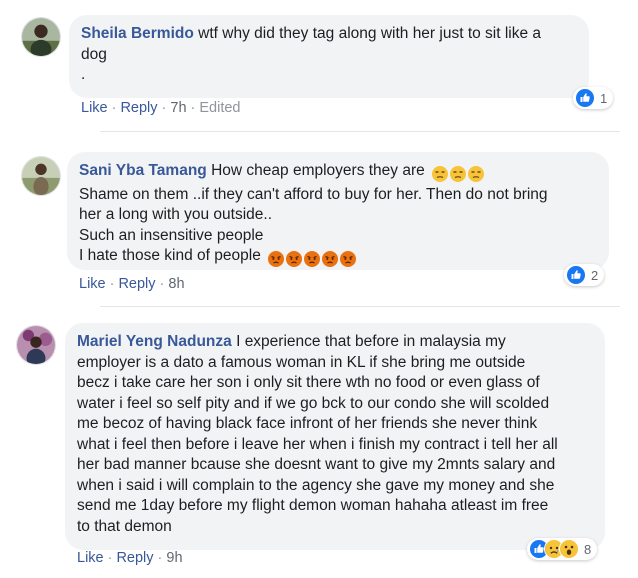  What do you see at coordinates (318, 170) in the screenshot?
I see `comment-text: How cheap employers they are` at bounding box center [318, 170].